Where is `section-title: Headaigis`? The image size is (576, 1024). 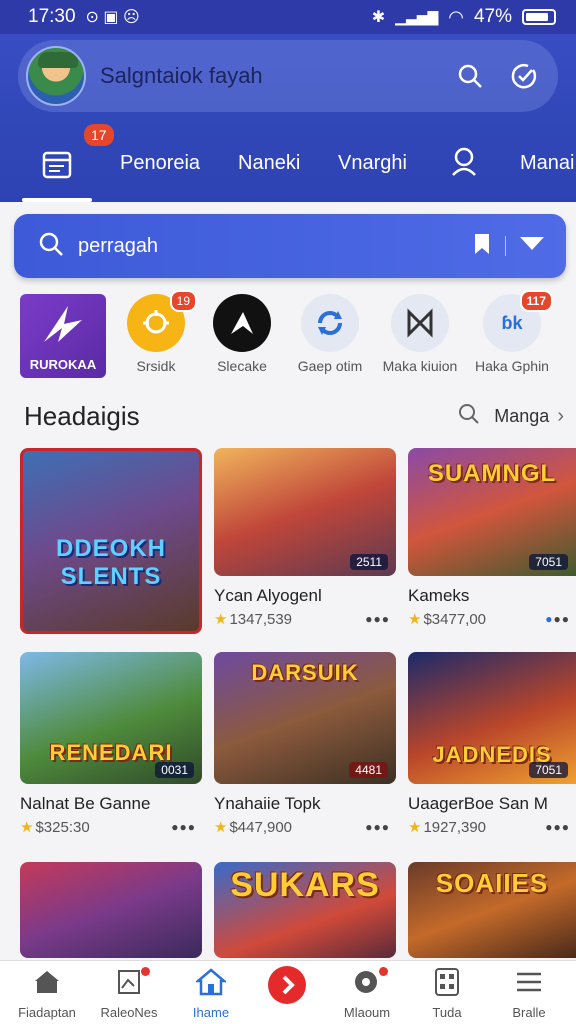
section-title: Headaigis is located at coordinates (82, 415).